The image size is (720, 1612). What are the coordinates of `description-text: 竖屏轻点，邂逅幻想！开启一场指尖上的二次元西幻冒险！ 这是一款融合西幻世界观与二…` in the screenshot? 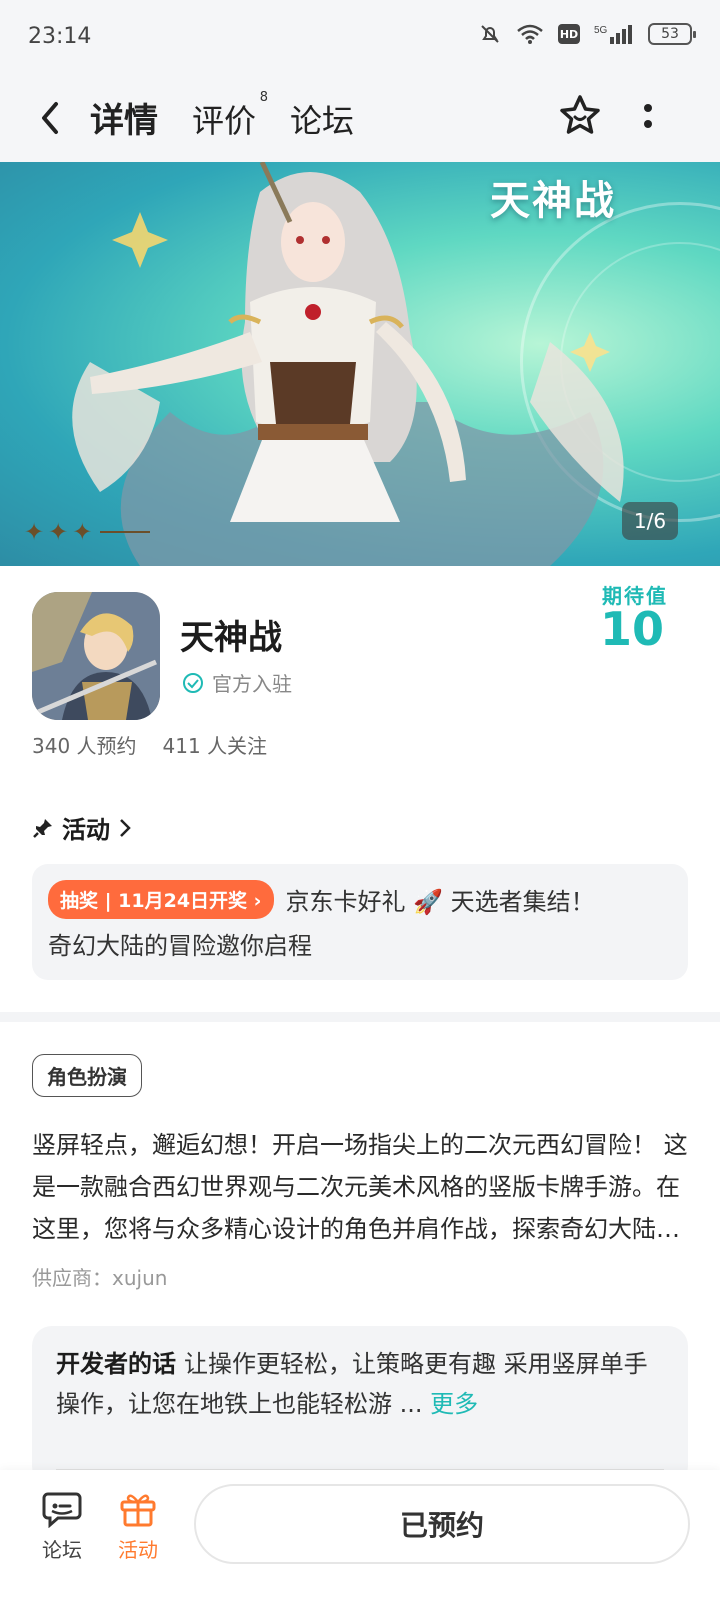 It's located at (360, 1187).